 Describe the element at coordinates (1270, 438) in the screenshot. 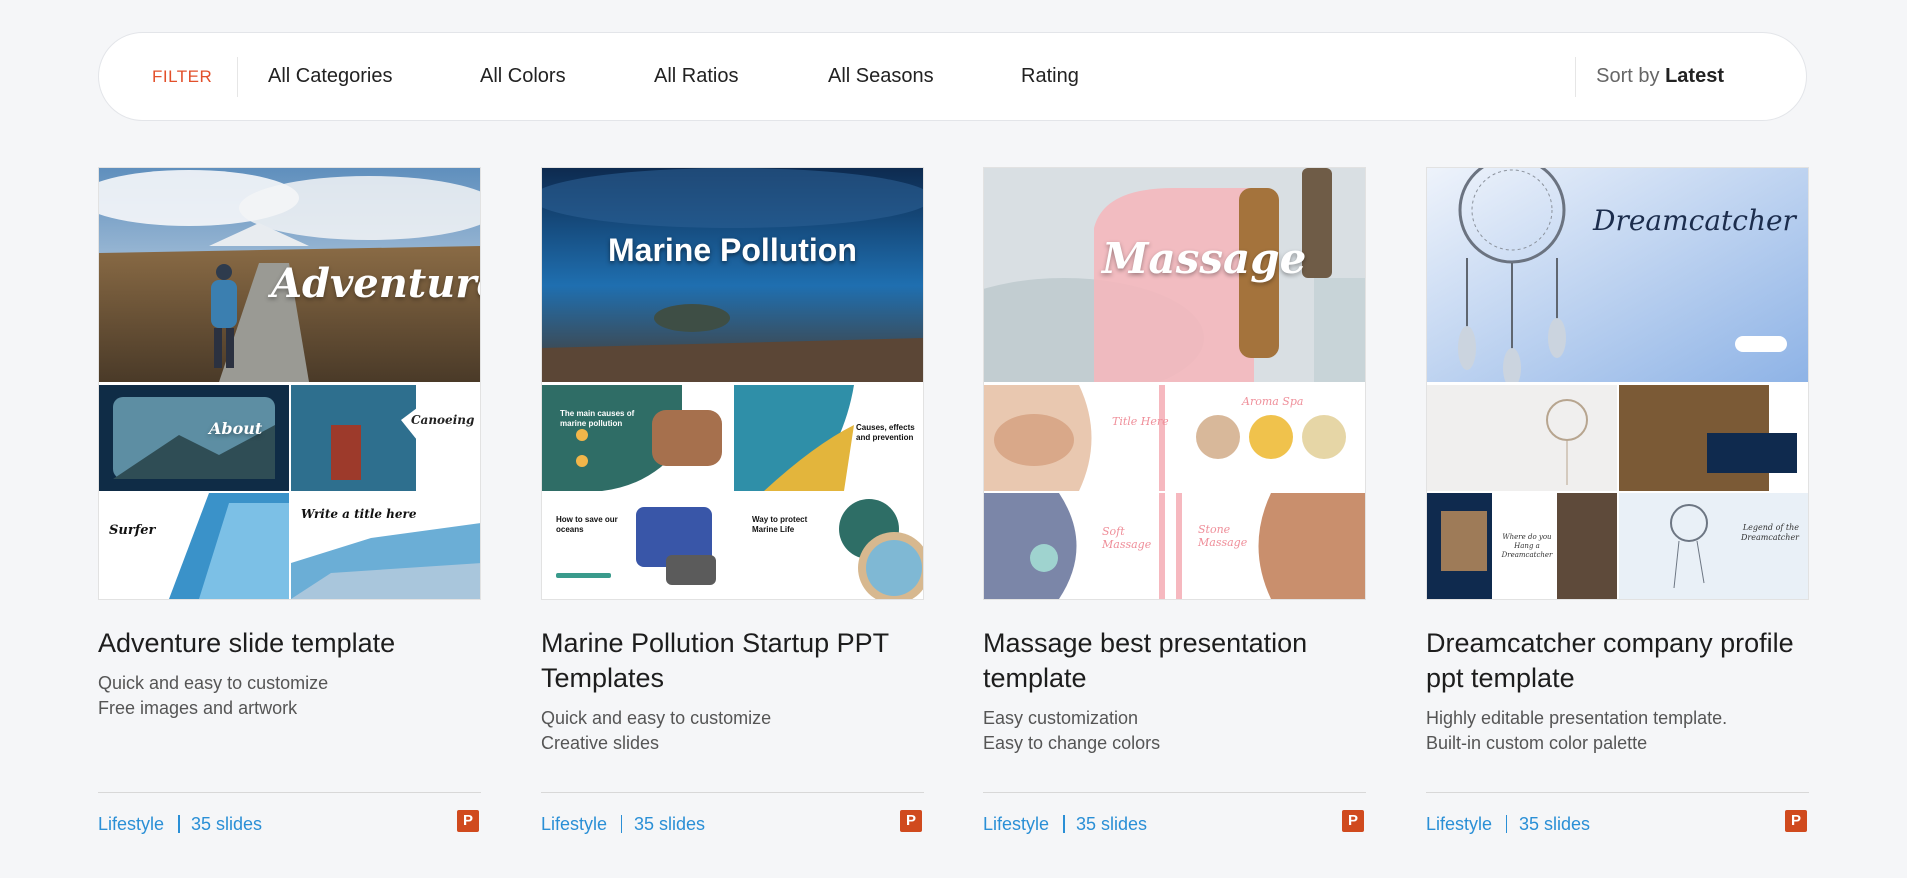

I see `slide-preview: Aroma Spa` at that location.